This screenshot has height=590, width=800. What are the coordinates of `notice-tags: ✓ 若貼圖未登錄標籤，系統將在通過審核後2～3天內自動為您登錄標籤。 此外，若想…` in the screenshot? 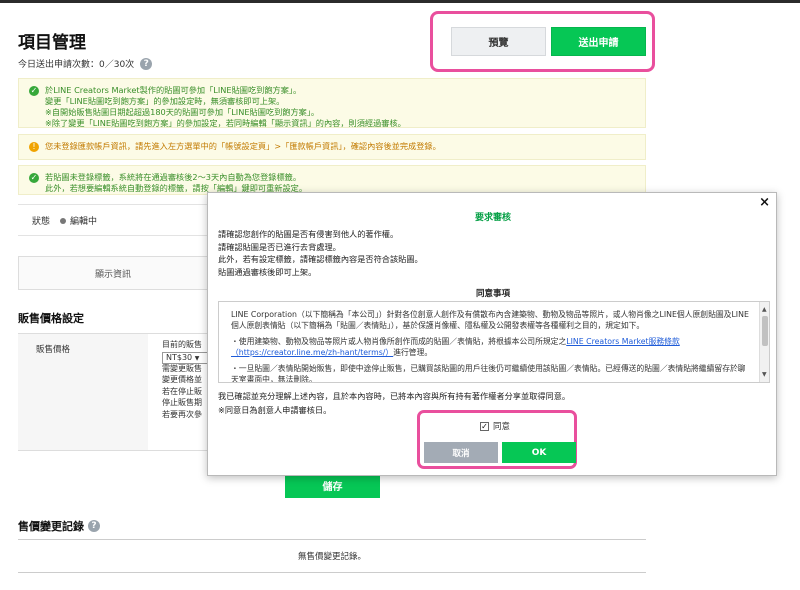 It's located at (332, 180).